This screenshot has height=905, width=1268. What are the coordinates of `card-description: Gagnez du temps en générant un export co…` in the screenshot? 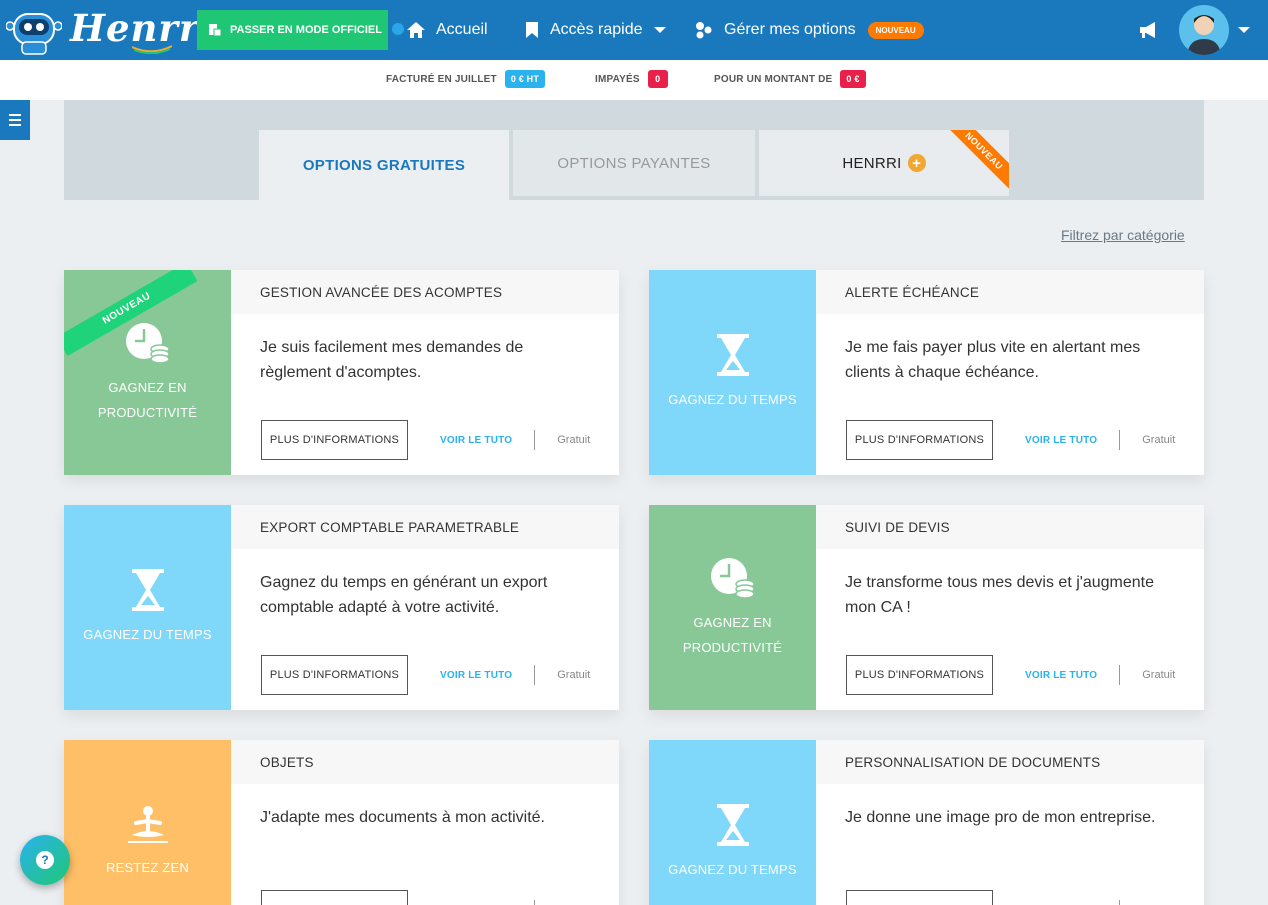 It's located at (404, 595).